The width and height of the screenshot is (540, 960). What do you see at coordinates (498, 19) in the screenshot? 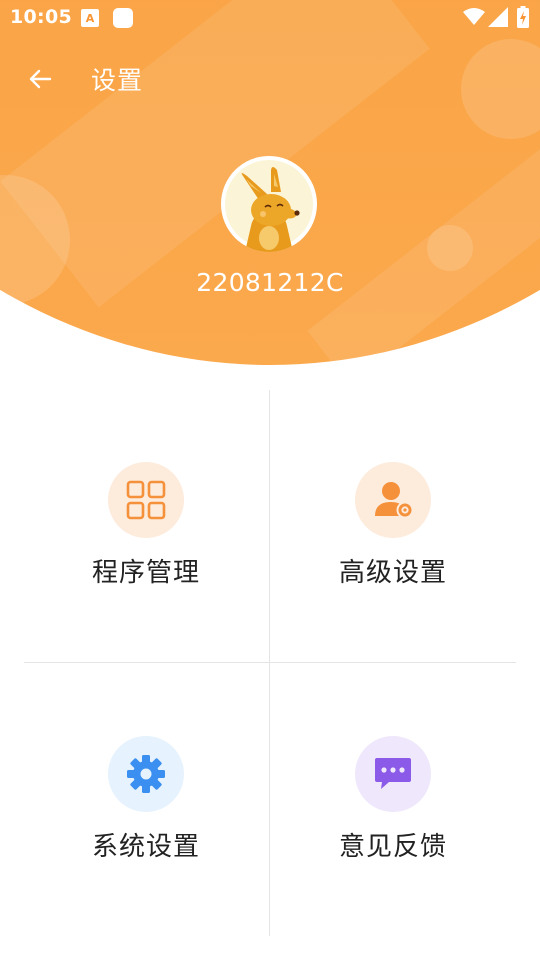
I see `signal-icon` at bounding box center [498, 19].